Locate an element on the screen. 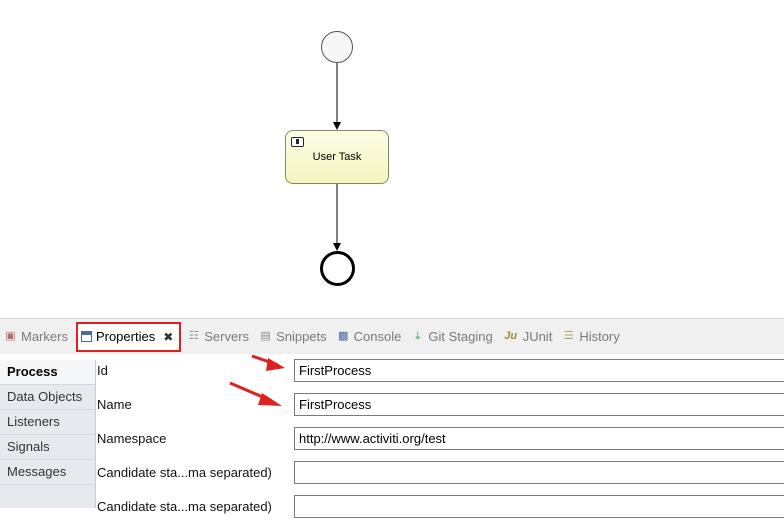 The height and width of the screenshot is (524, 784). name-field is located at coordinates (539, 404).